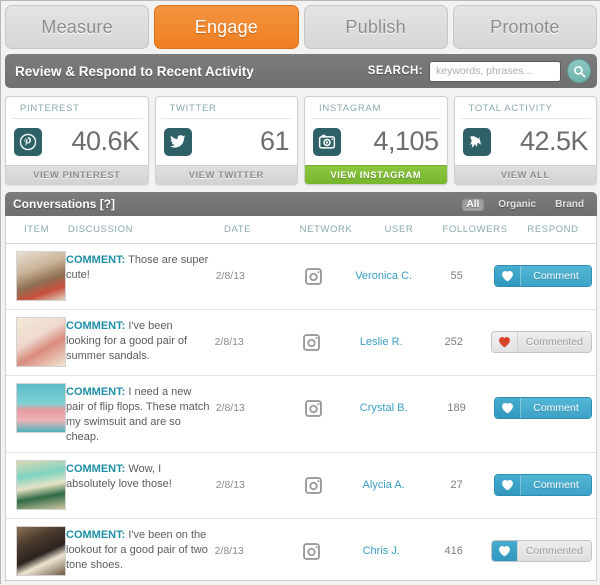 The width and height of the screenshot is (600, 585). I want to click on twitter-badge, so click(177, 141).